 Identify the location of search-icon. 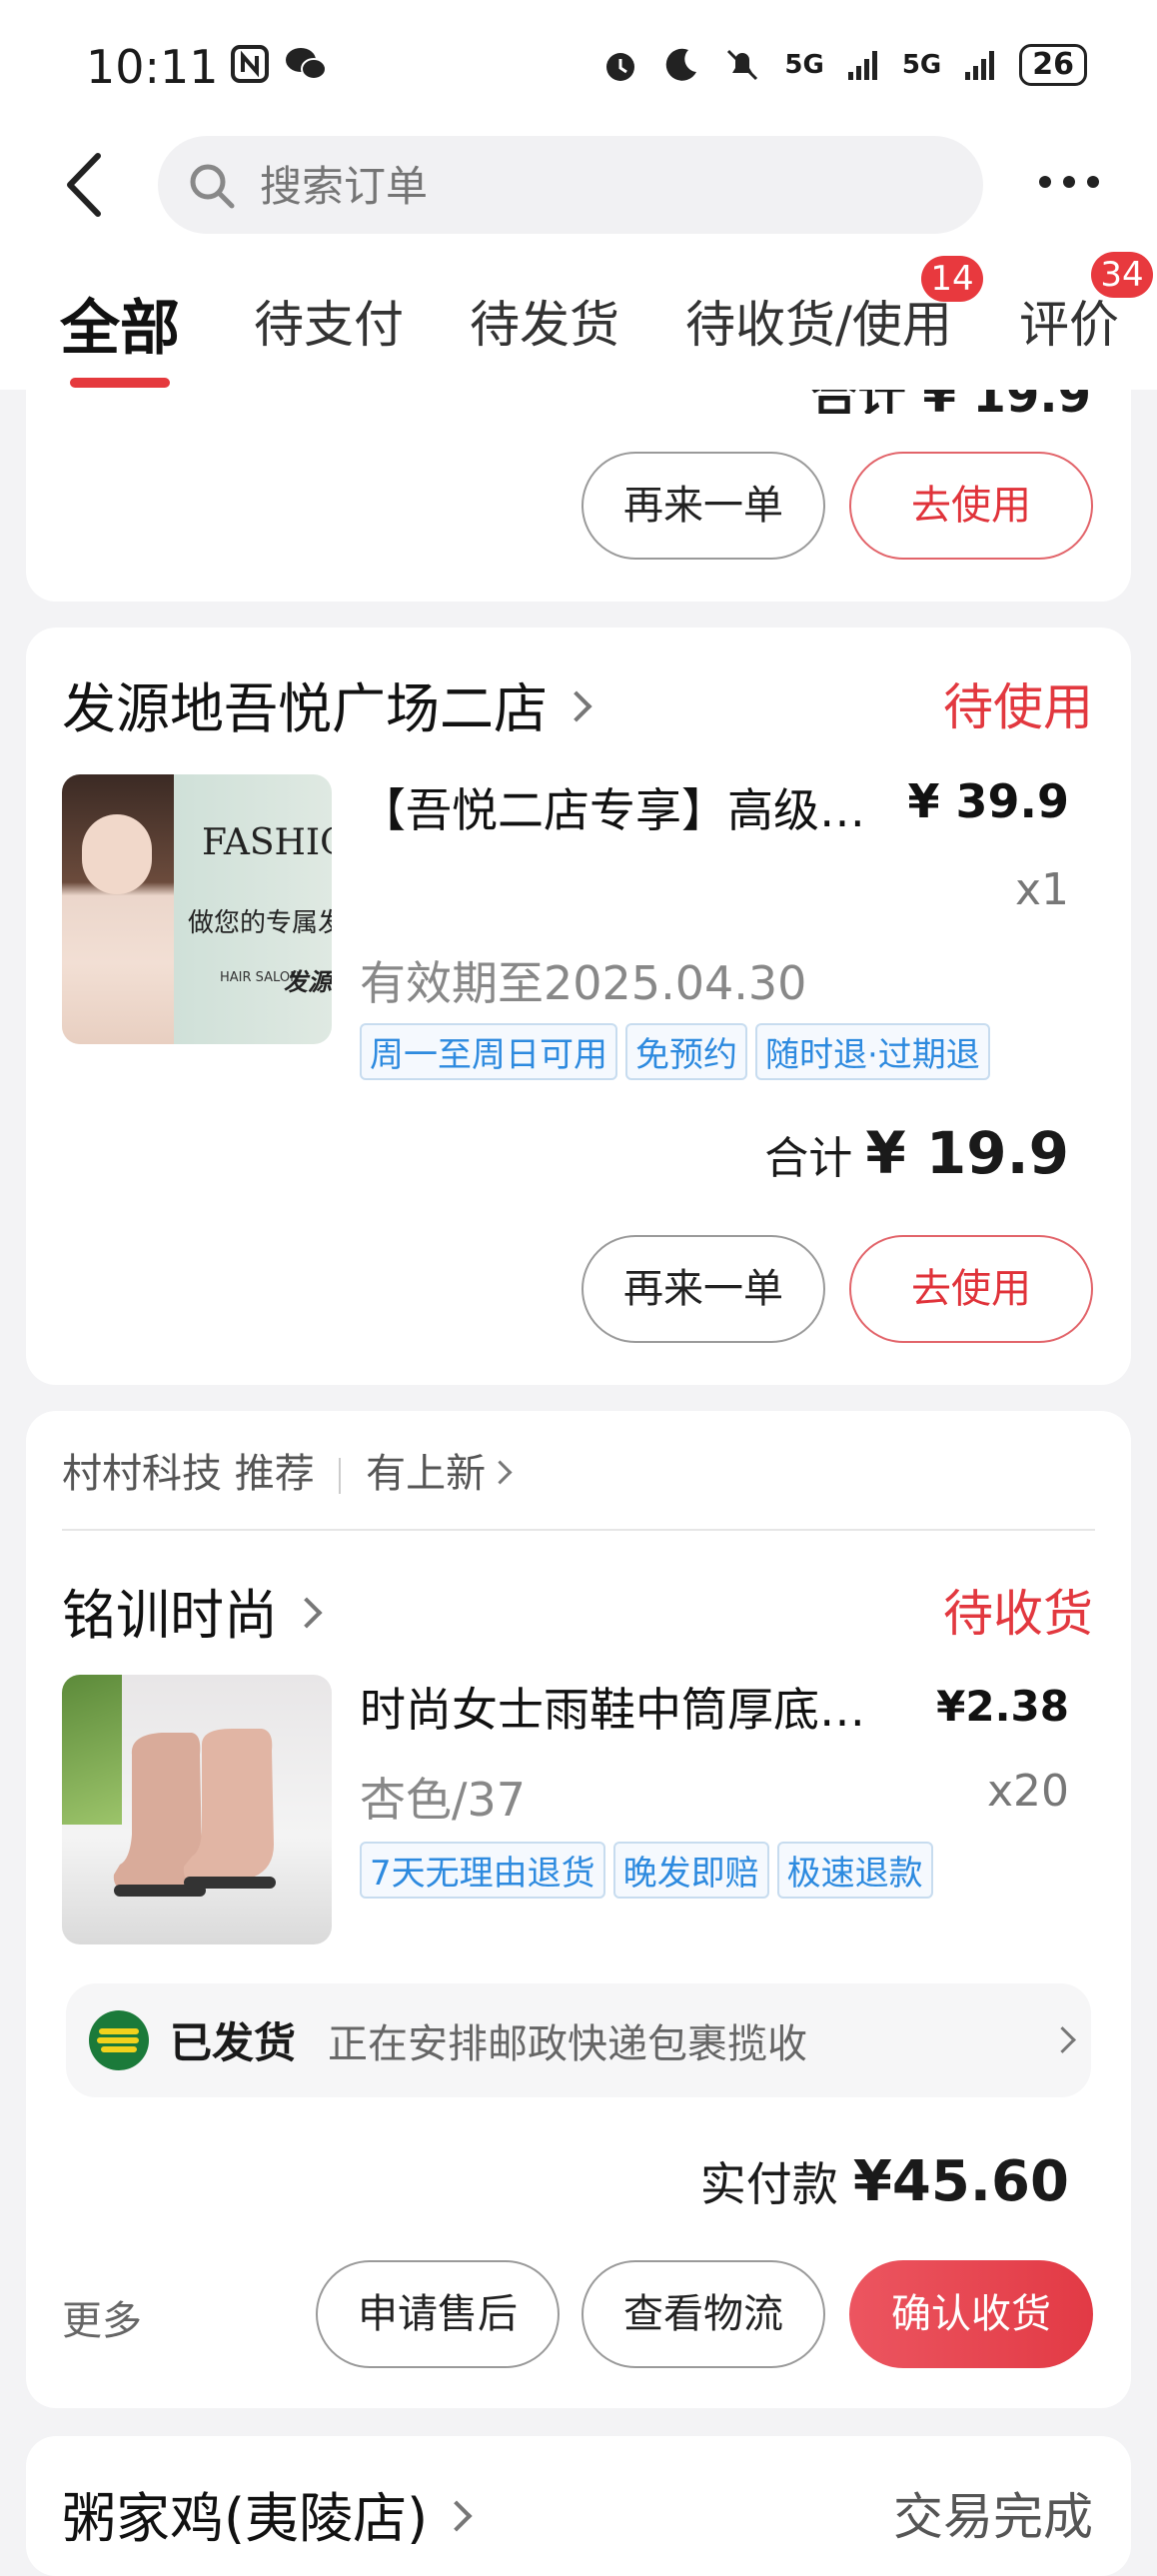
(212, 186).